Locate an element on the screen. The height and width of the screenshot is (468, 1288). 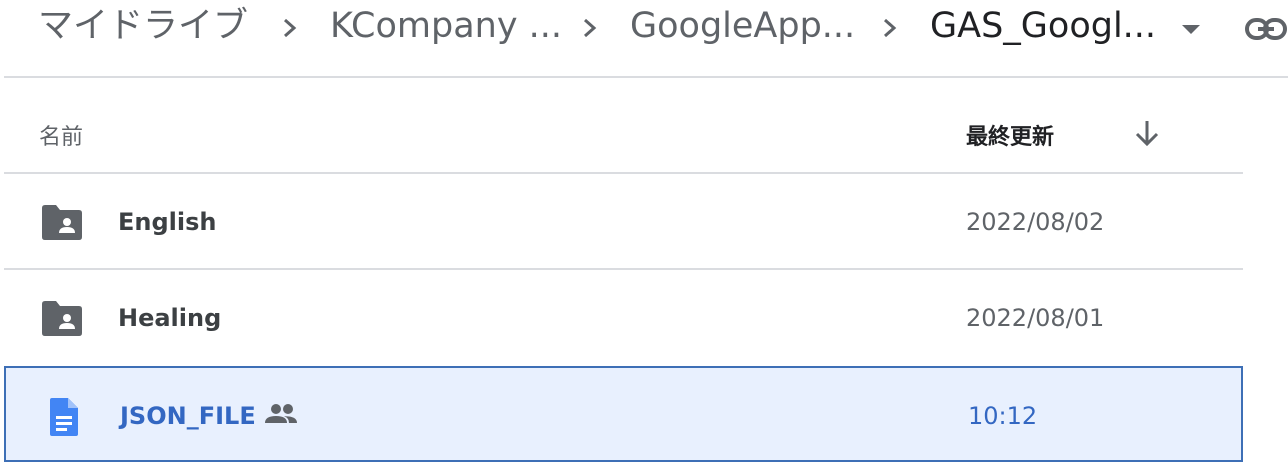
column-header-last-modified: 最終更新 is located at coordinates (1010, 135).